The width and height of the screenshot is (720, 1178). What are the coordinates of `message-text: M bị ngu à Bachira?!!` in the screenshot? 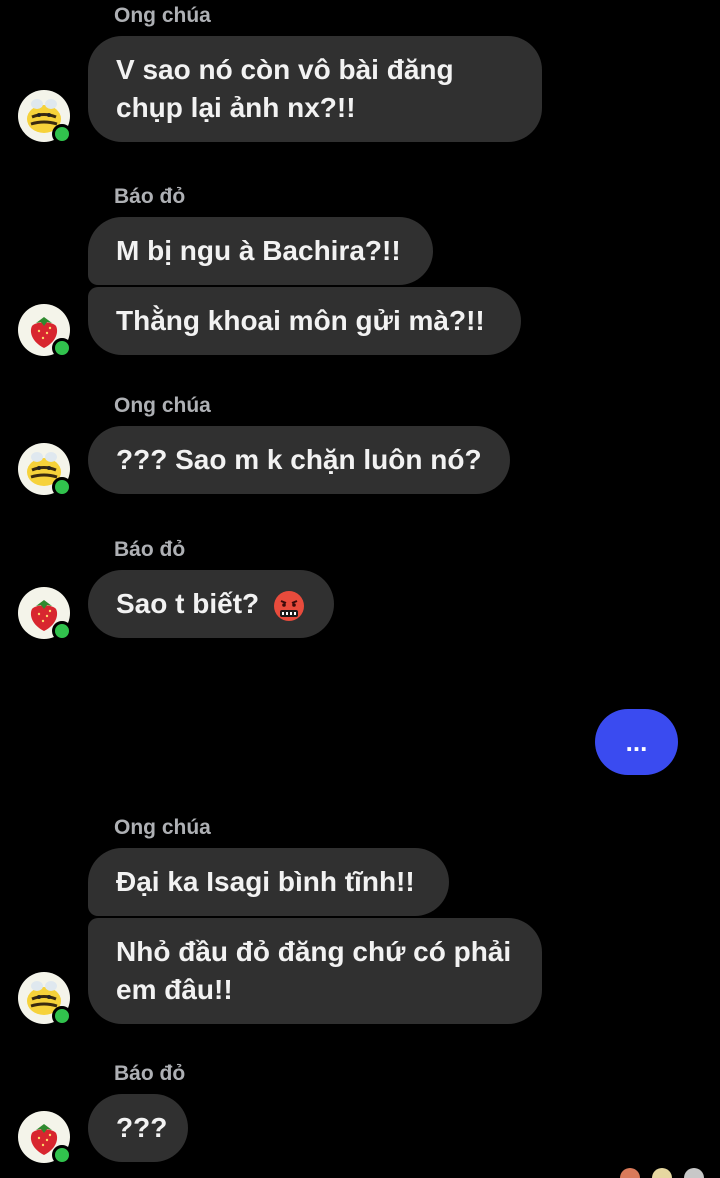 It's located at (258, 250).